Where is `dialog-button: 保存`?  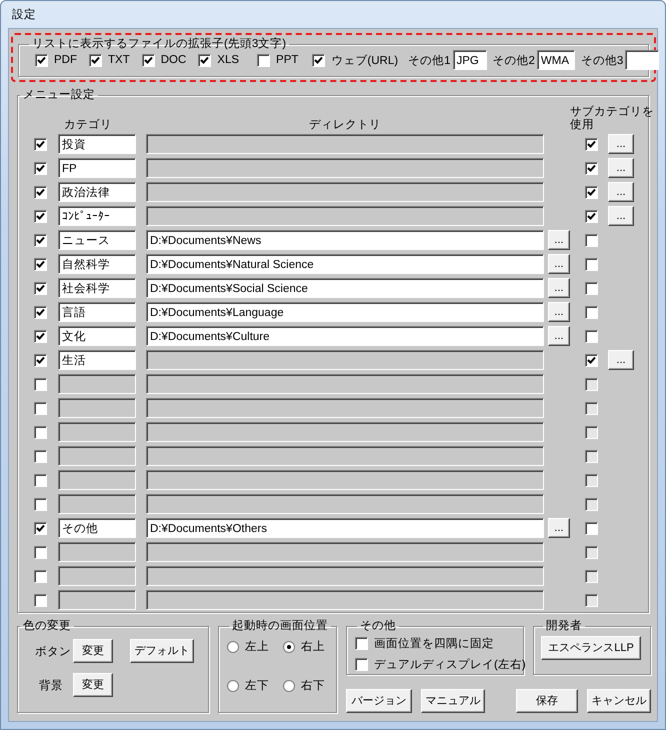 dialog-button: 保存 is located at coordinates (547, 701).